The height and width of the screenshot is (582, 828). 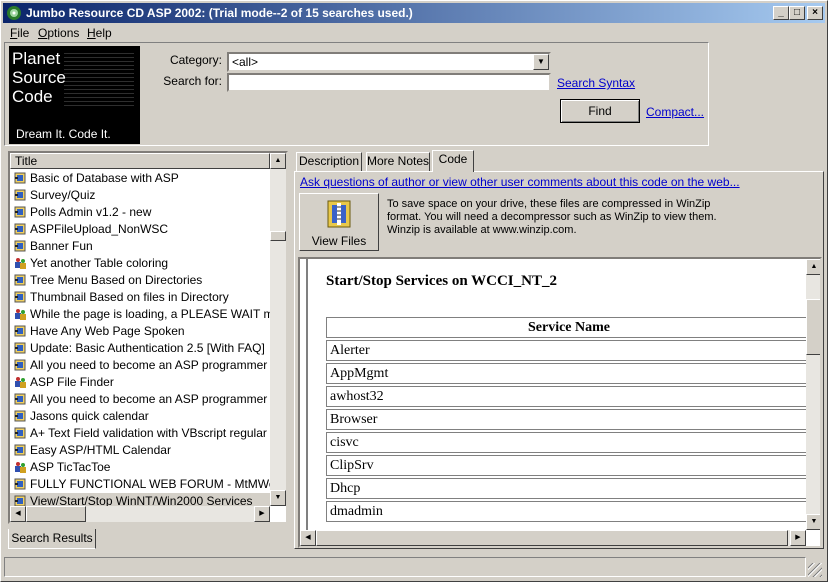 I want to click on winzip-icon, so click(x=339, y=214).